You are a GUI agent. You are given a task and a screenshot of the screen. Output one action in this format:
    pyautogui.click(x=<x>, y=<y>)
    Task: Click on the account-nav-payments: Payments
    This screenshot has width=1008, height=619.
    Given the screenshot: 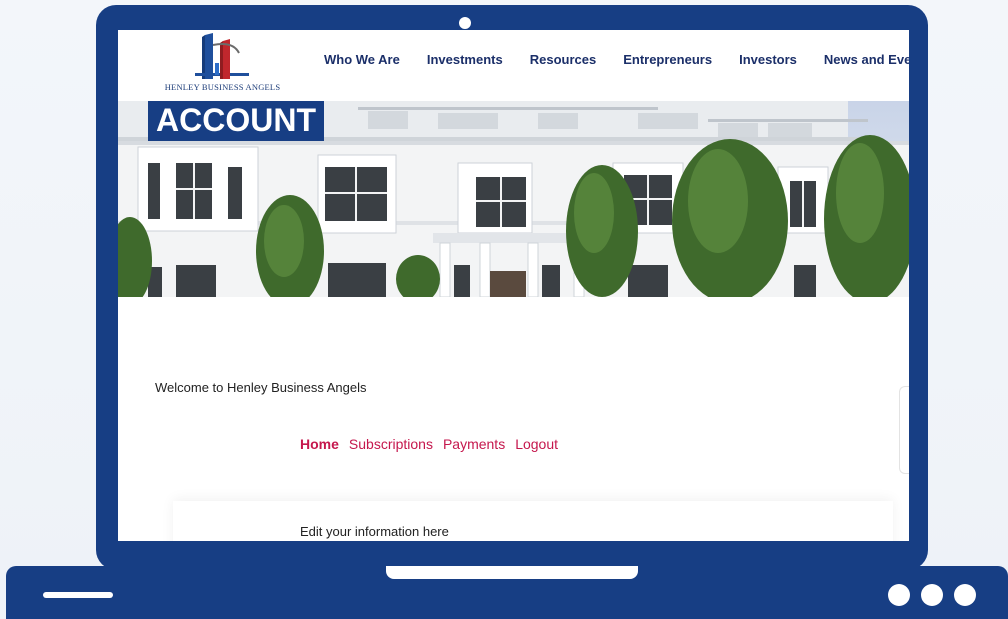 What is the action you would take?
    pyautogui.click(x=474, y=444)
    